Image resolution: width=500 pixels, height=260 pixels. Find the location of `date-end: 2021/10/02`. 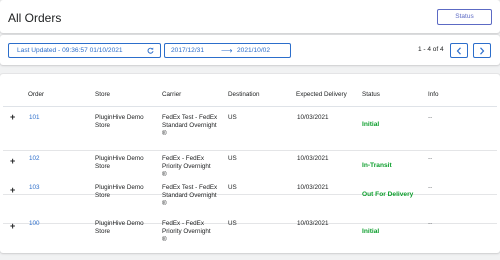

date-end: 2021/10/02 is located at coordinates (254, 50).